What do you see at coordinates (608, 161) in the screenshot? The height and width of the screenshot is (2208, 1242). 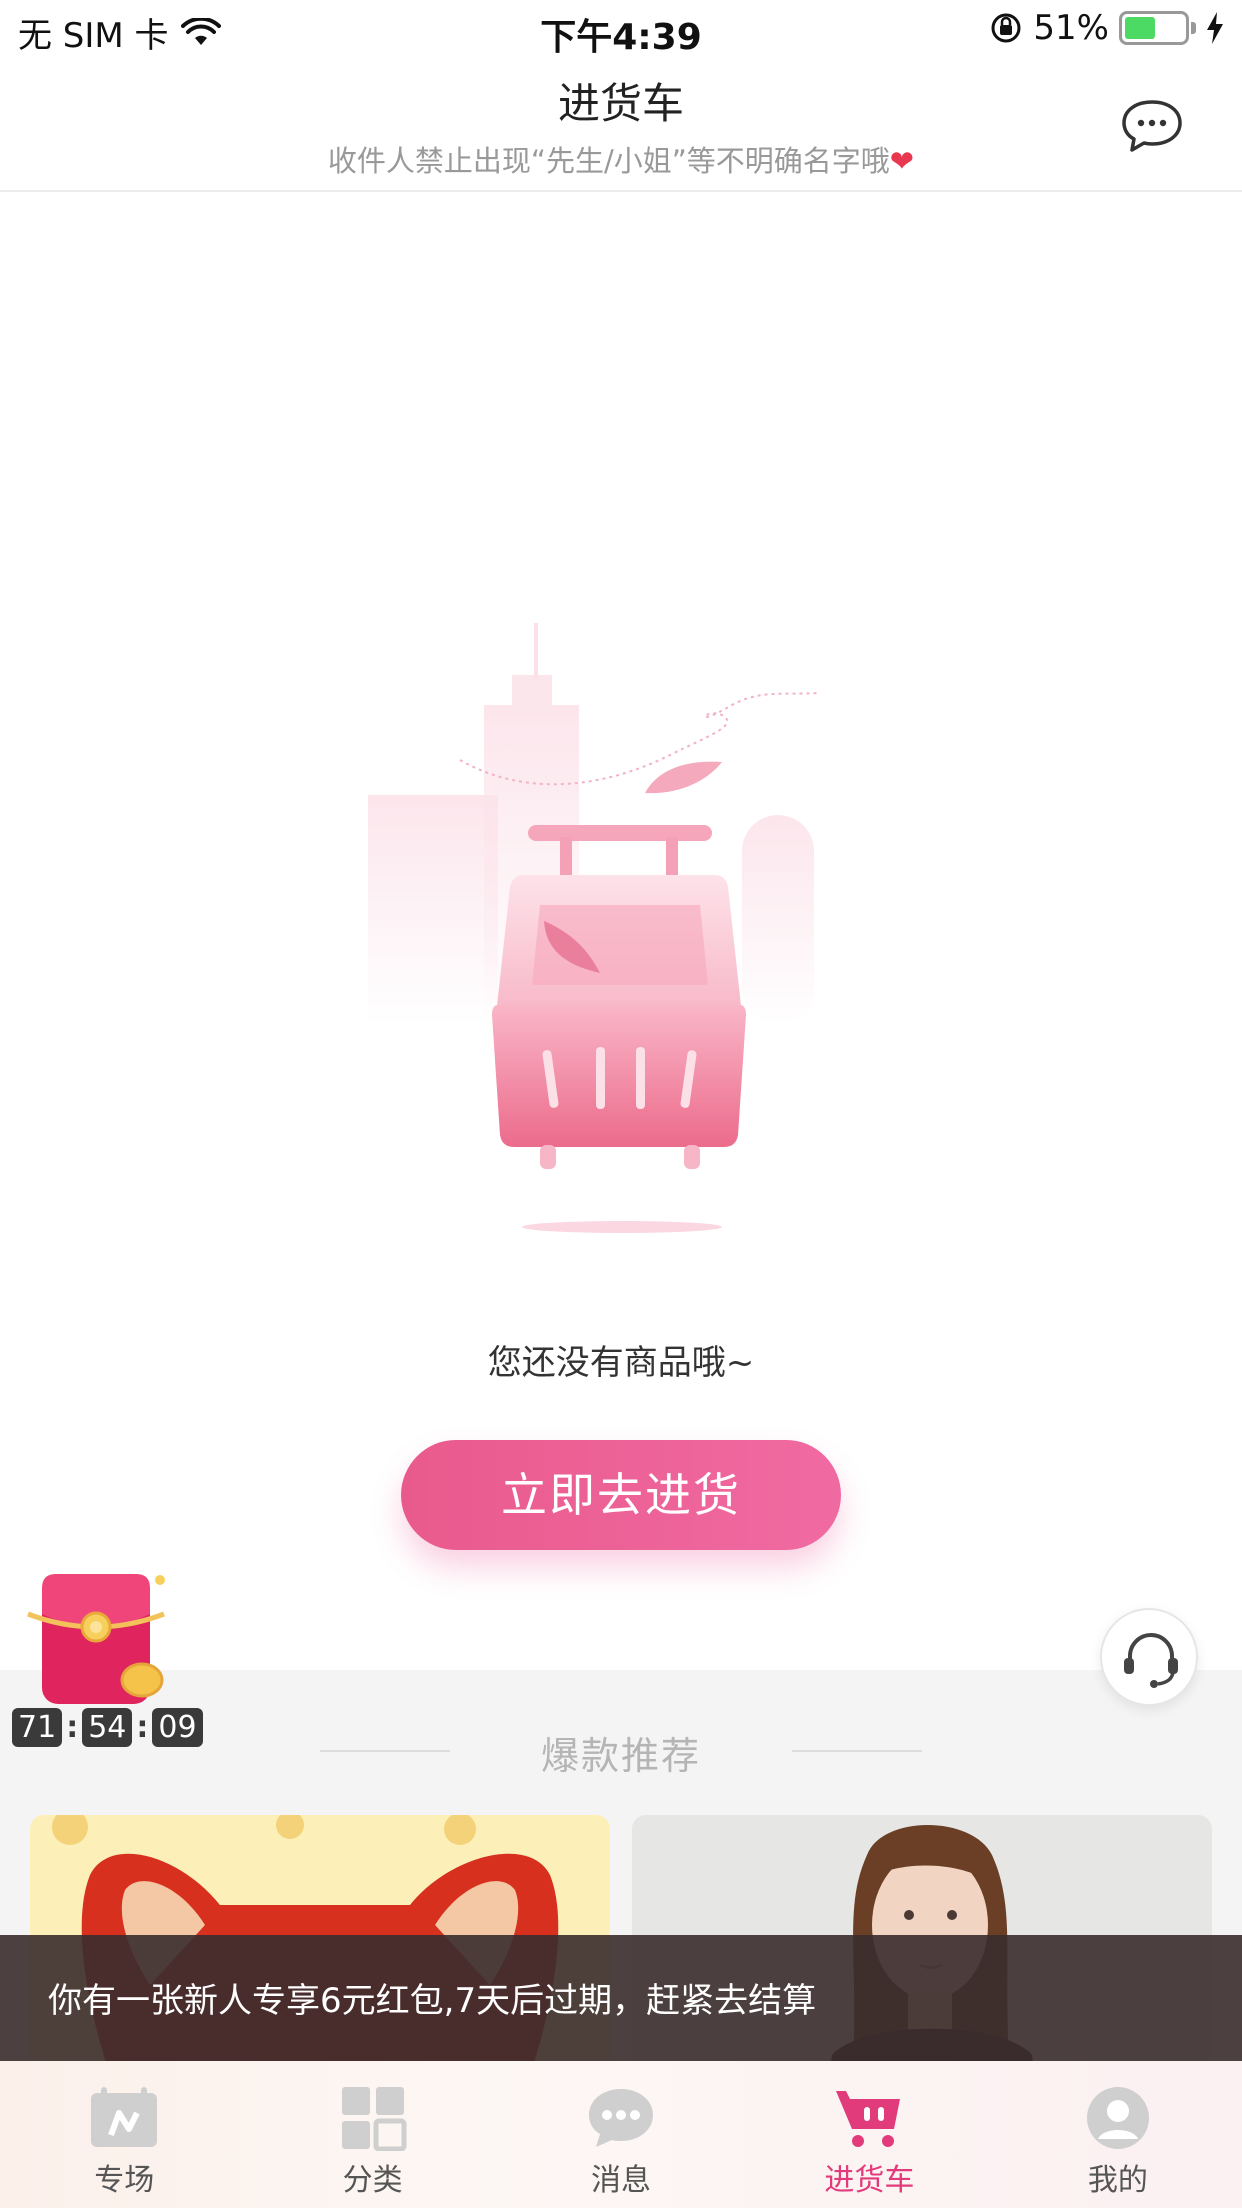 I see `subtitle-text: 收件人禁止出现“先生/小姐”等不明确名字哦` at bounding box center [608, 161].